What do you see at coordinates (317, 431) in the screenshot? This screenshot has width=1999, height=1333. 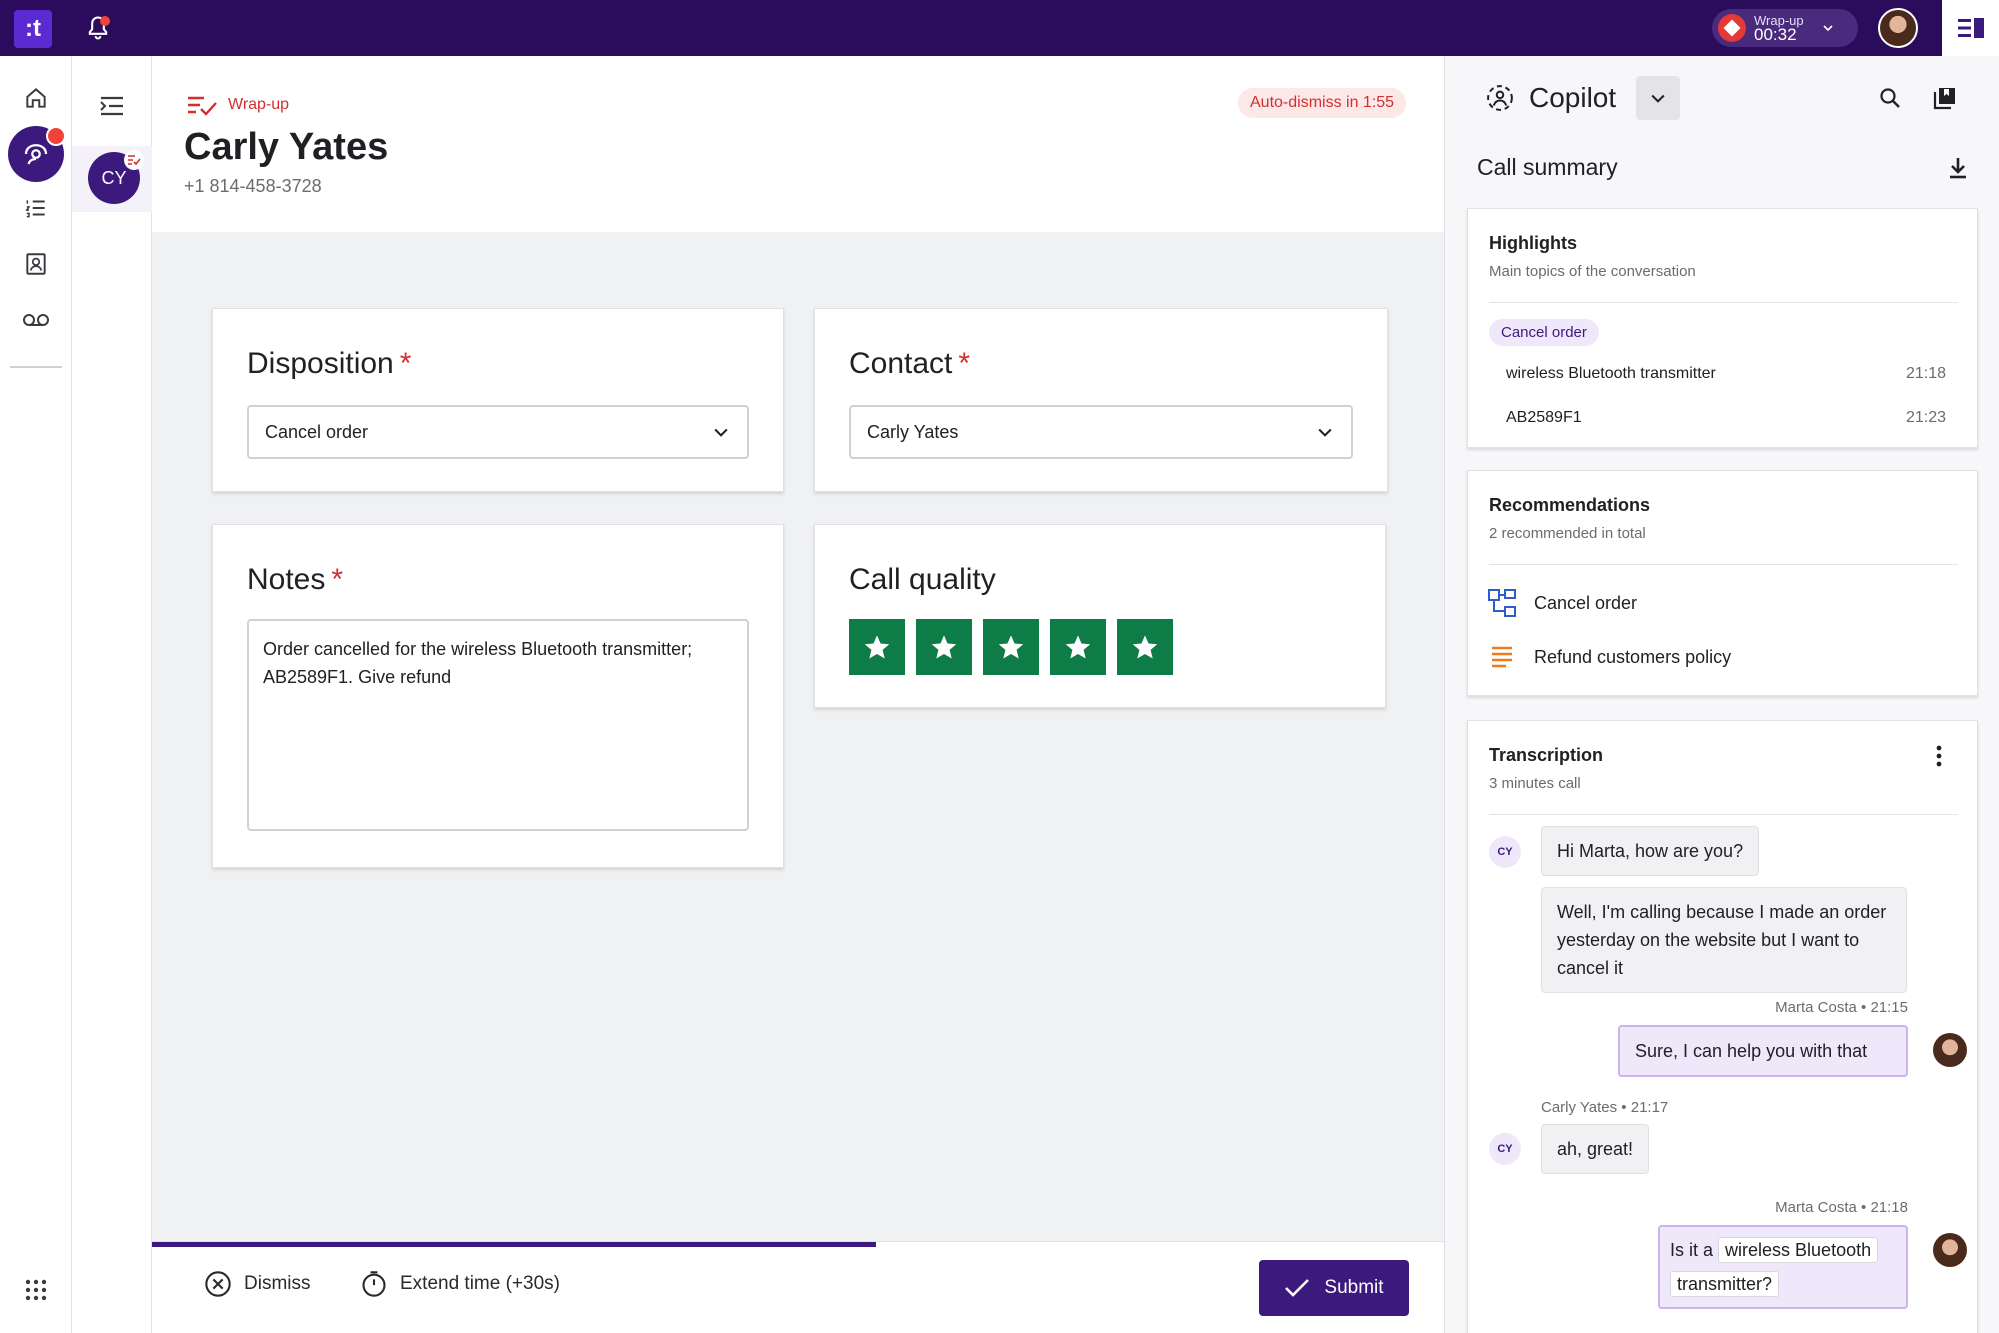 I see `disposition-value: Cancel order` at bounding box center [317, 431].